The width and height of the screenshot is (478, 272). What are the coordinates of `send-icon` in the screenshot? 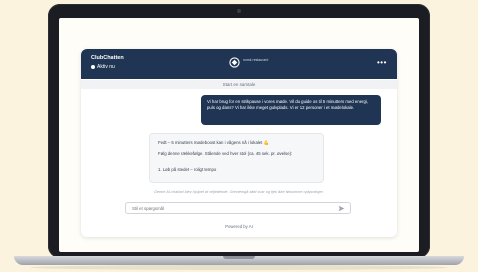 It's located at (341, 208).